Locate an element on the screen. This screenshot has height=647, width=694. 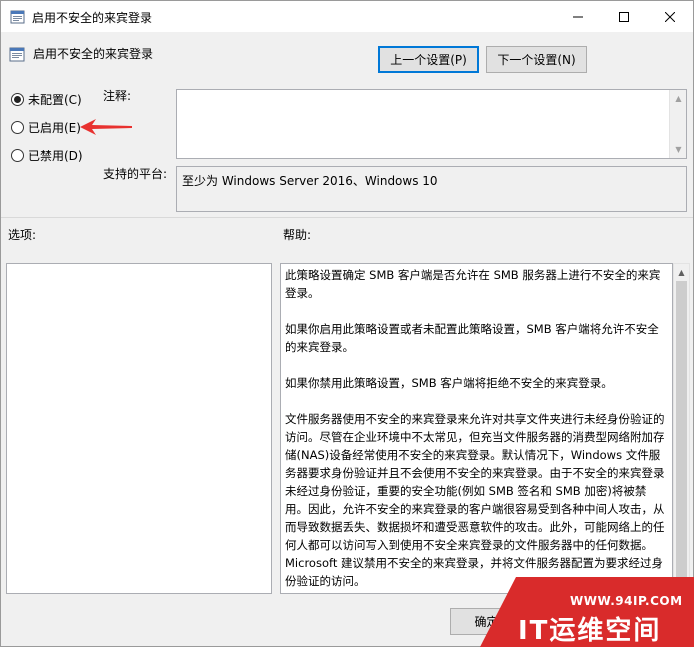
maximize-button is located at coordinates (624, 16).